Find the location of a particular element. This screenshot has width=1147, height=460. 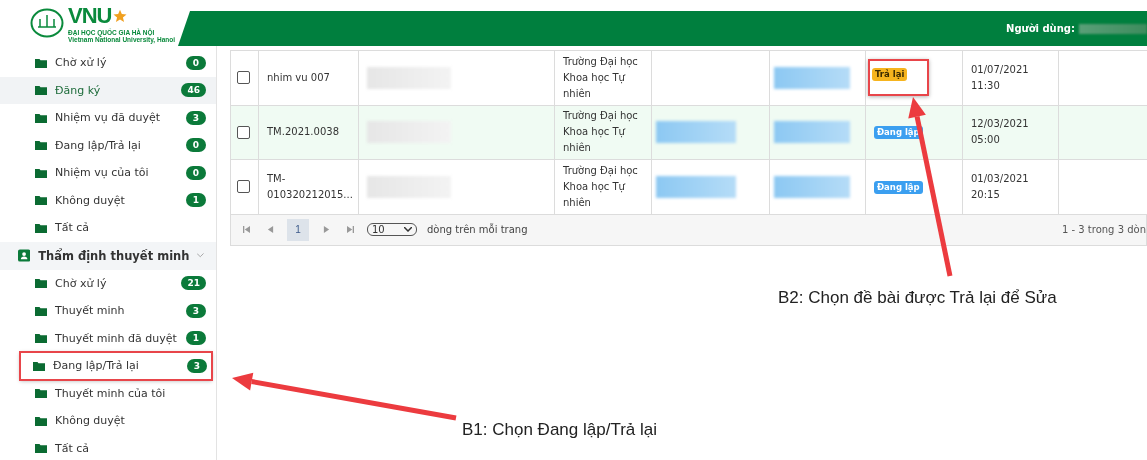

page-size-select: 10 is located at coordinates (392, 229).